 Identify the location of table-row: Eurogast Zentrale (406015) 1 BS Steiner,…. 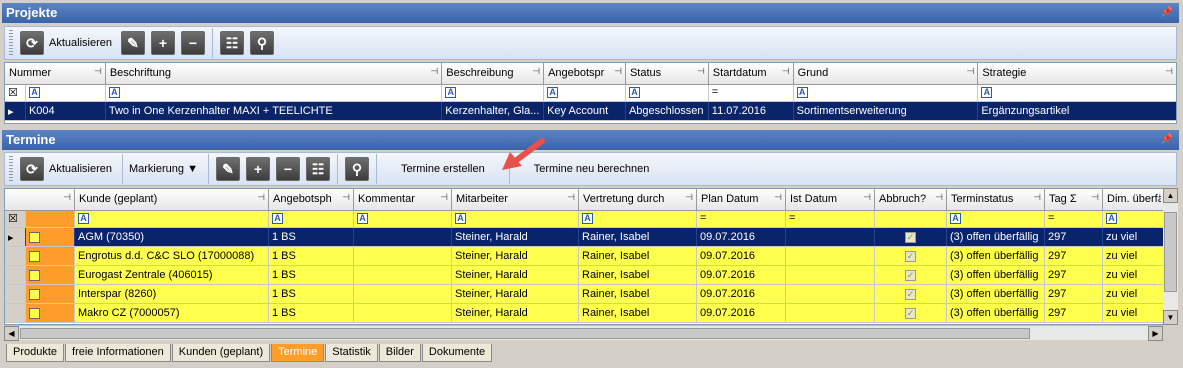
(584, 275).